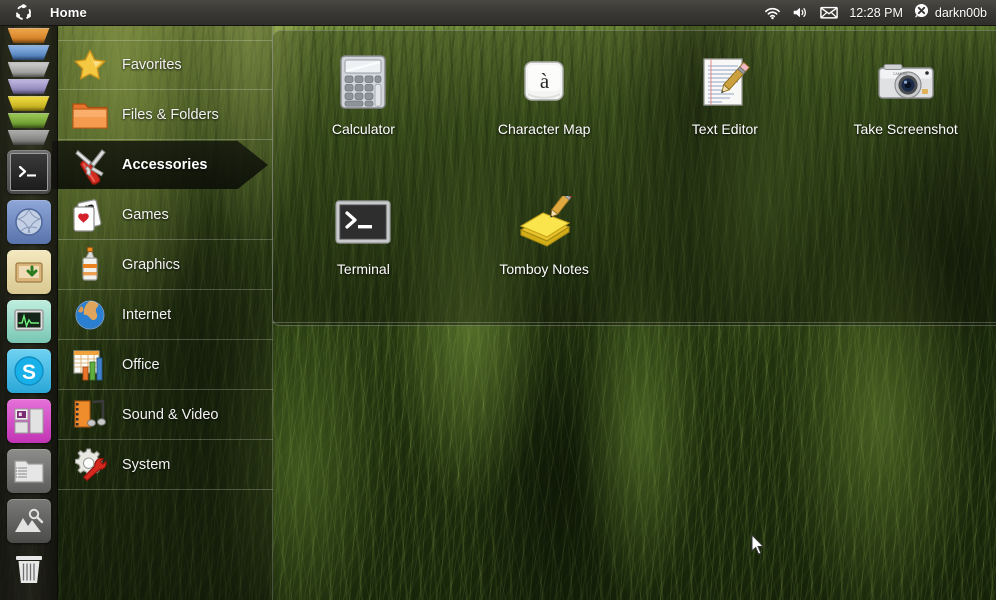 The width and height of the screenshot is (996, 600). I want to click on svg-text: à, so click(545, 81).